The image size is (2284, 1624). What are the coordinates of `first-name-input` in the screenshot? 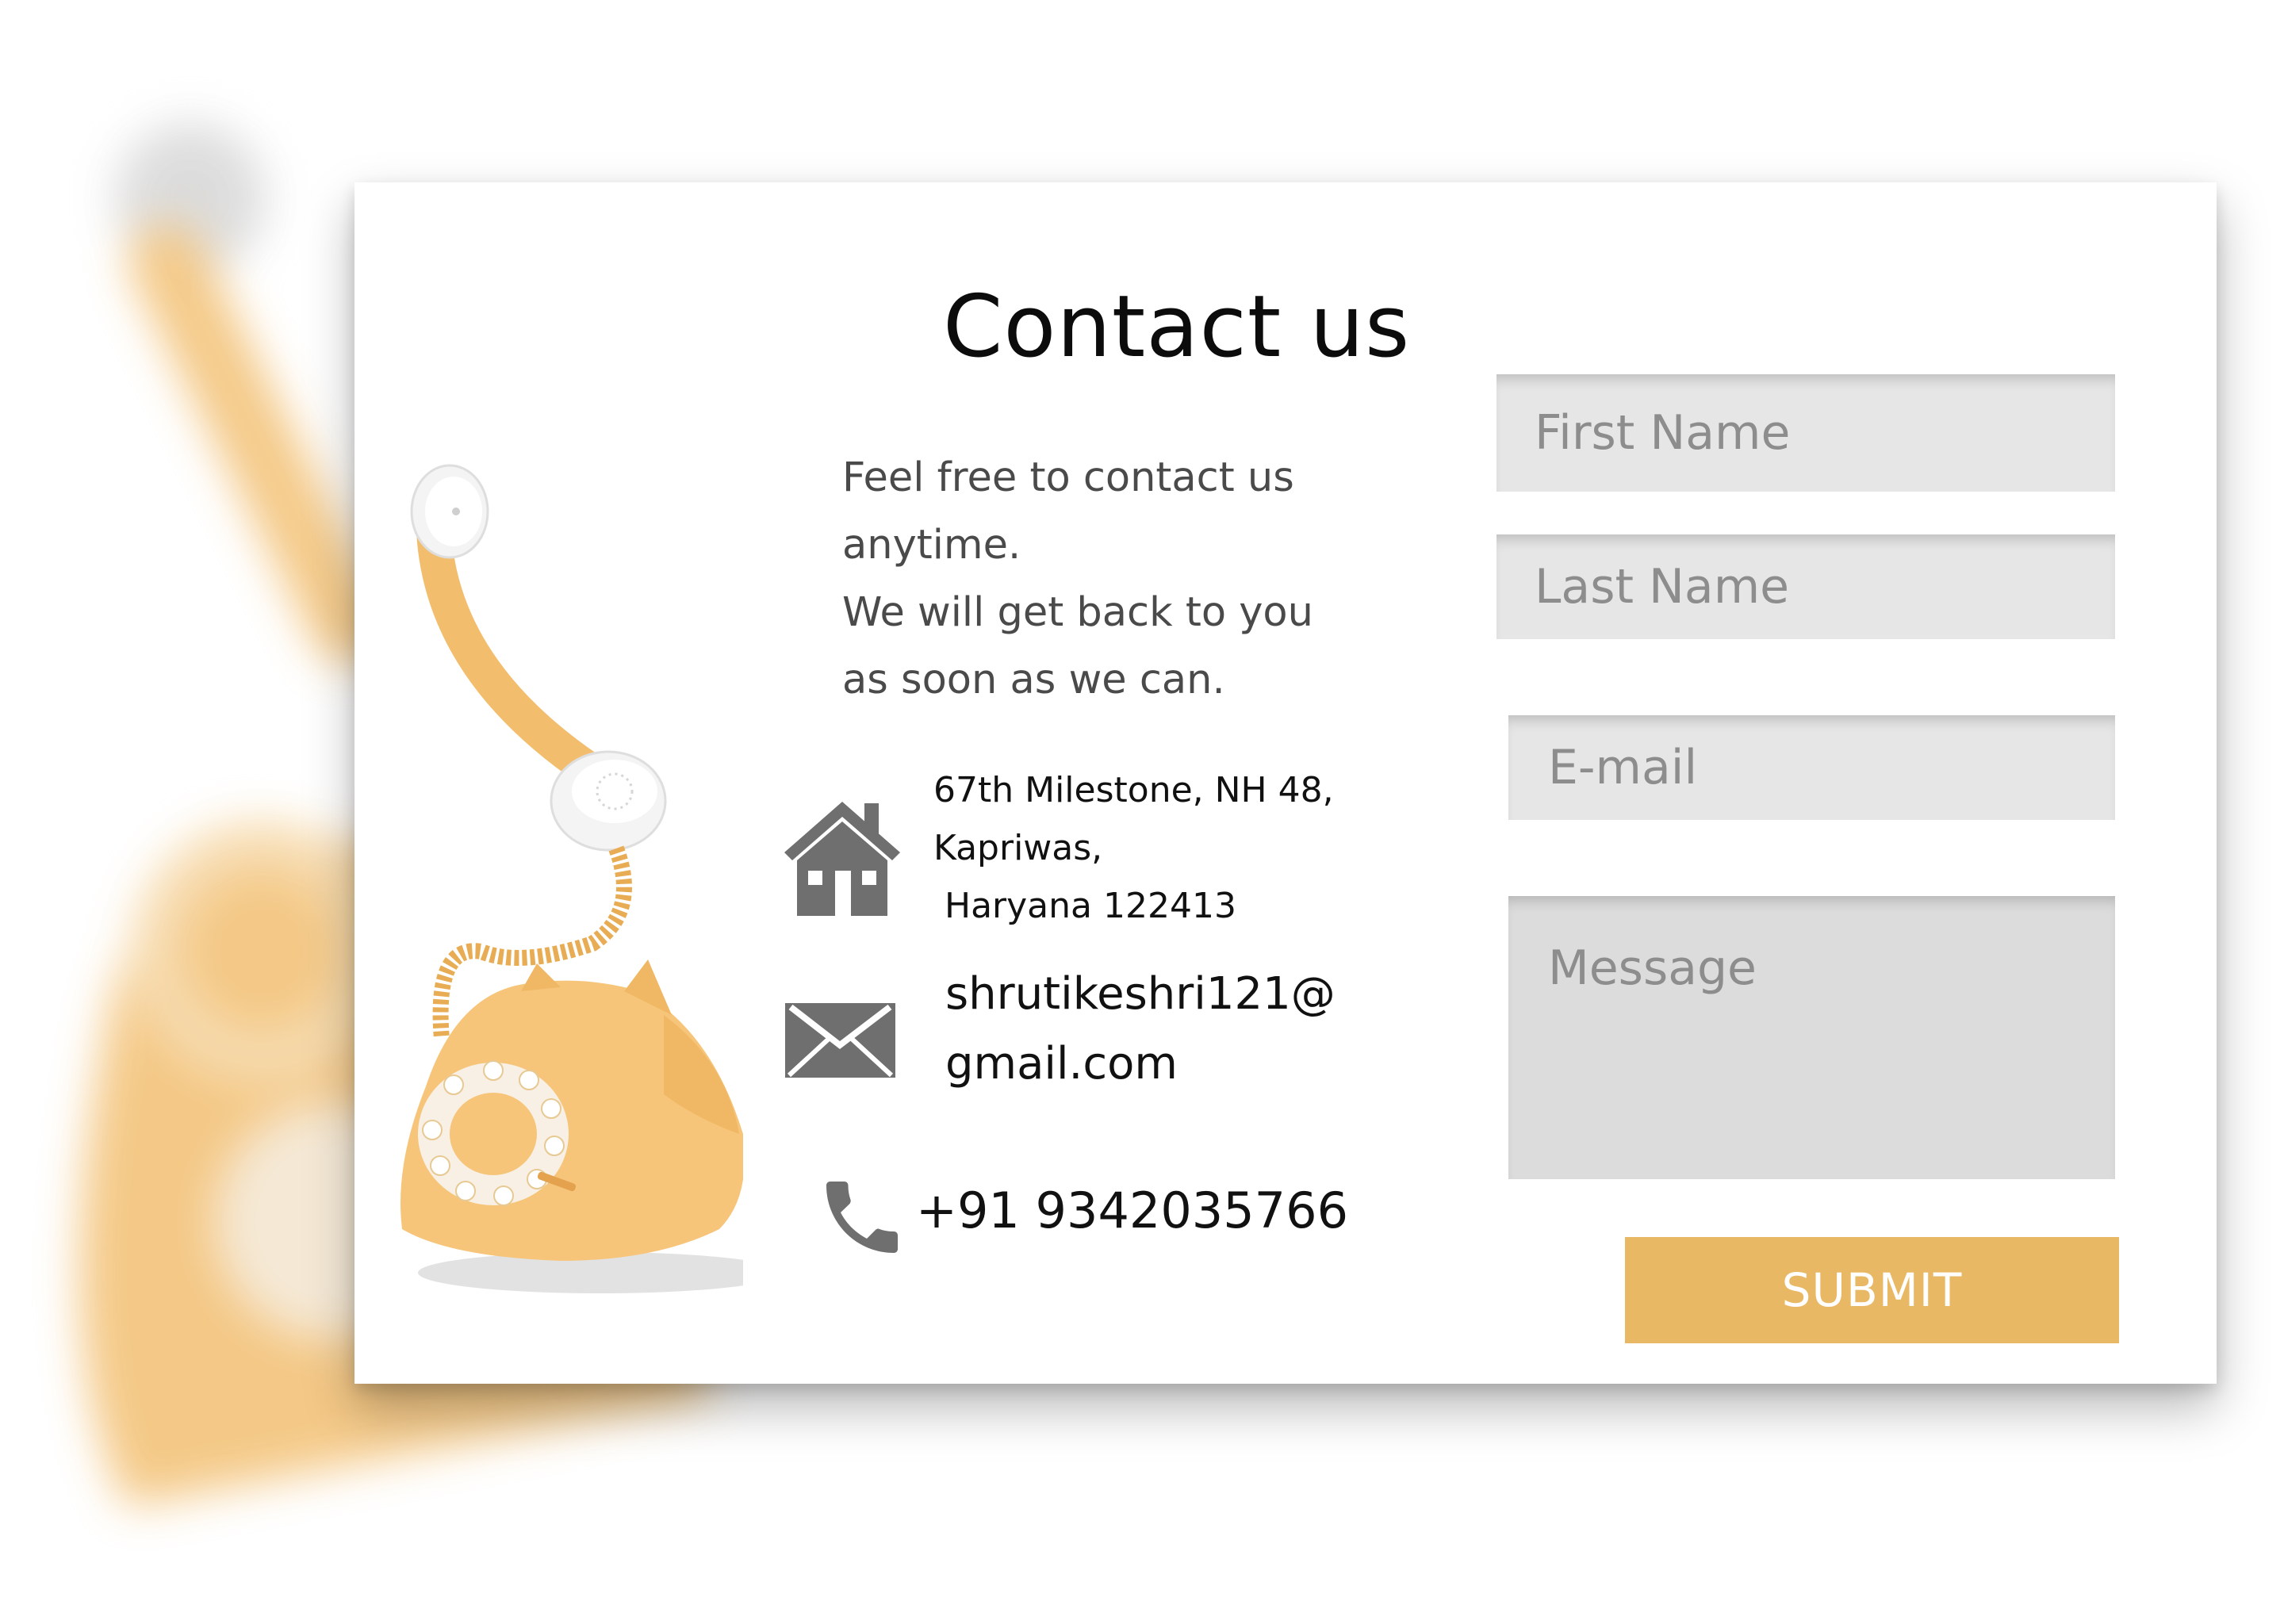 It's located at (1805, 433).